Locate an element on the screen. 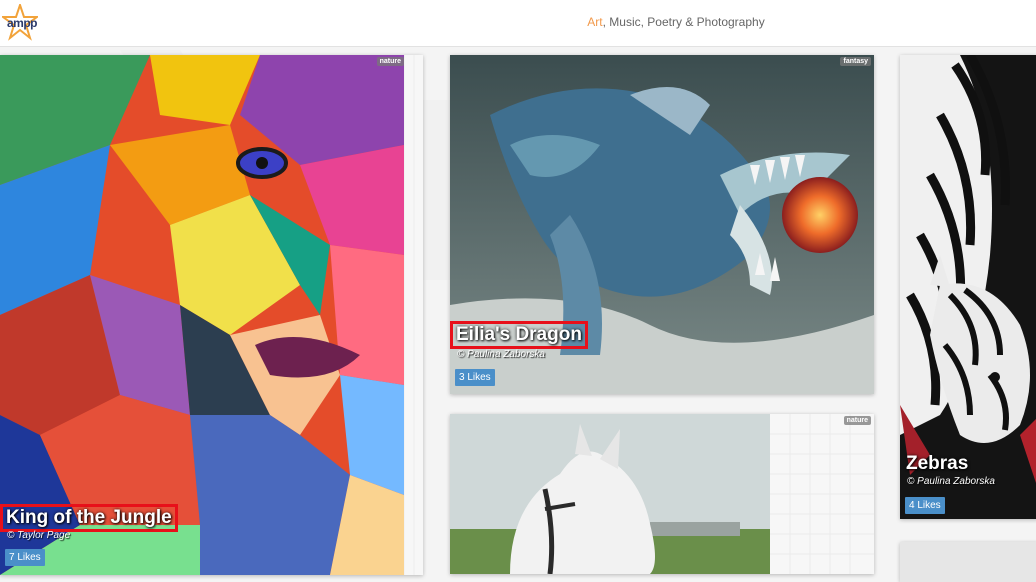 The height and width of the screenshot is (582, 1036). artwork-card-edge is located at coordinates (968, 562).